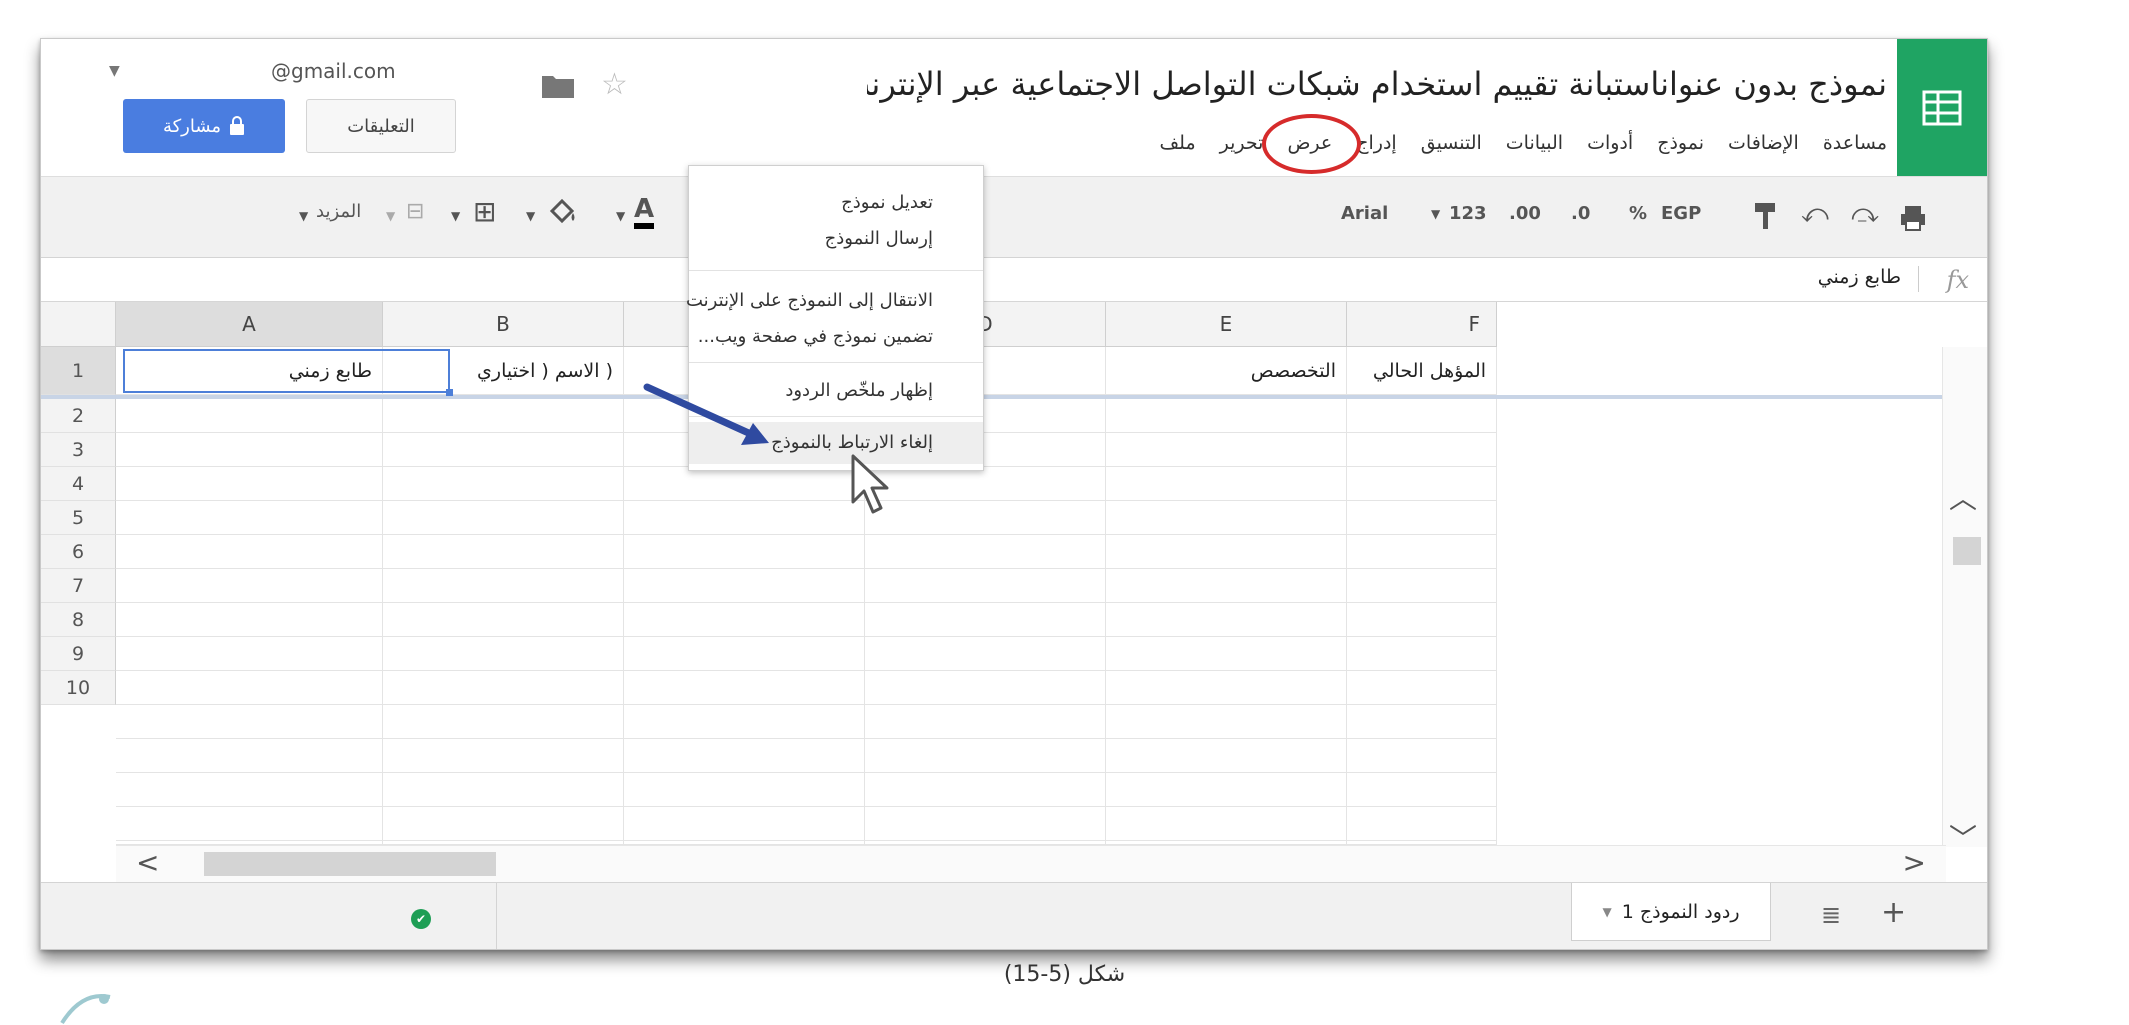 This screenshot has width=2129, height=1025. Describe the element at coordinates (563, 214) in the screenshot. I see `fill-color-icon` at that location.